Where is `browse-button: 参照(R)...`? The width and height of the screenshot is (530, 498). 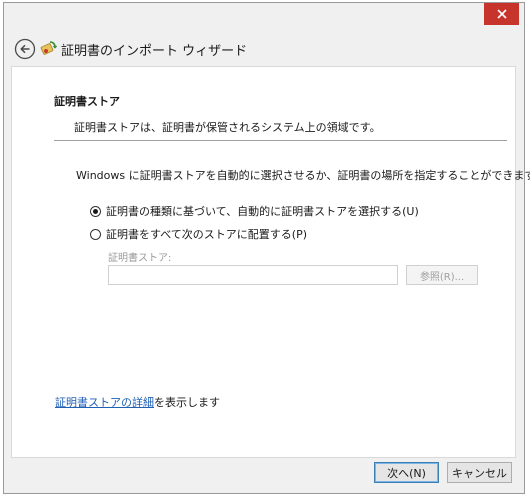
browse-button: 参照(R)... is located at coordinates (442, 275).